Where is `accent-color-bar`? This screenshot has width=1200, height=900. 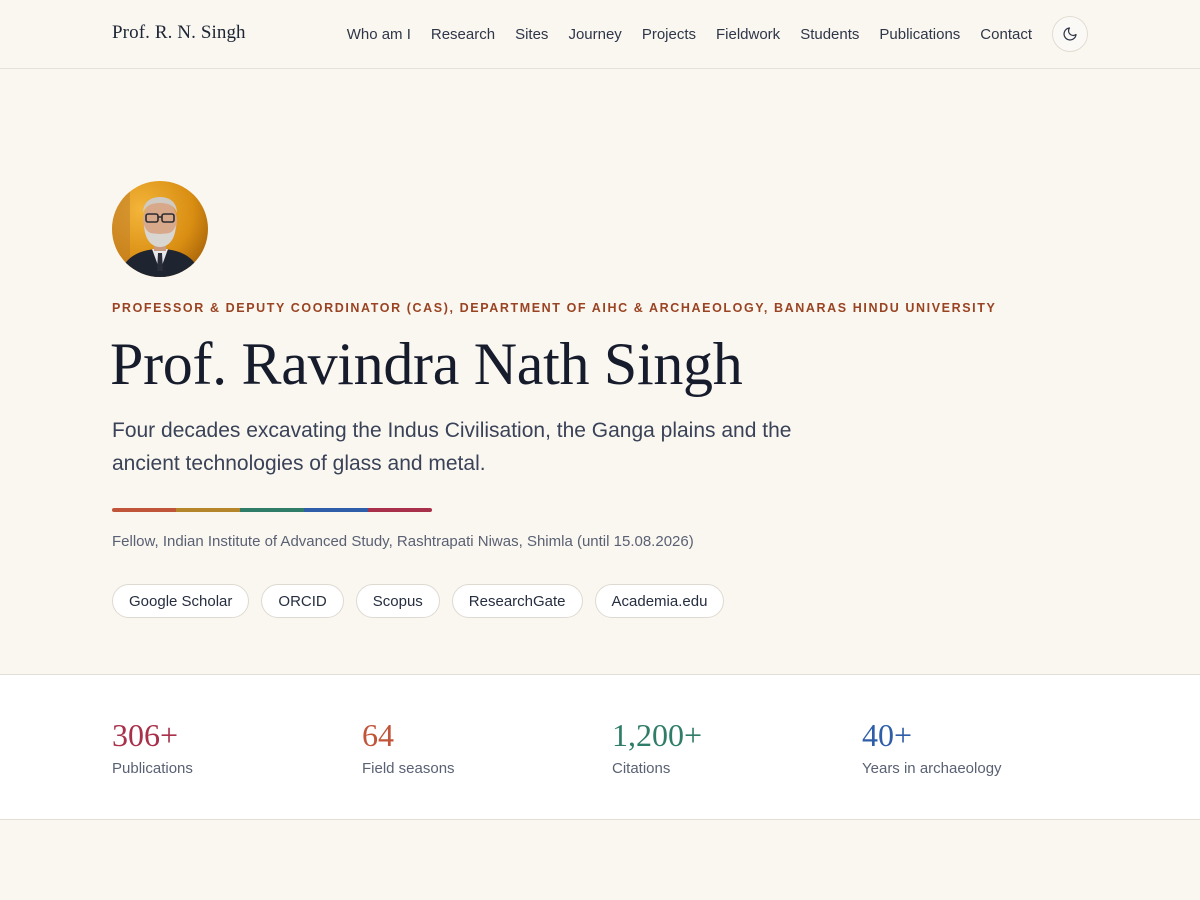
accent-color-bar is located at coordinates (272, 510).